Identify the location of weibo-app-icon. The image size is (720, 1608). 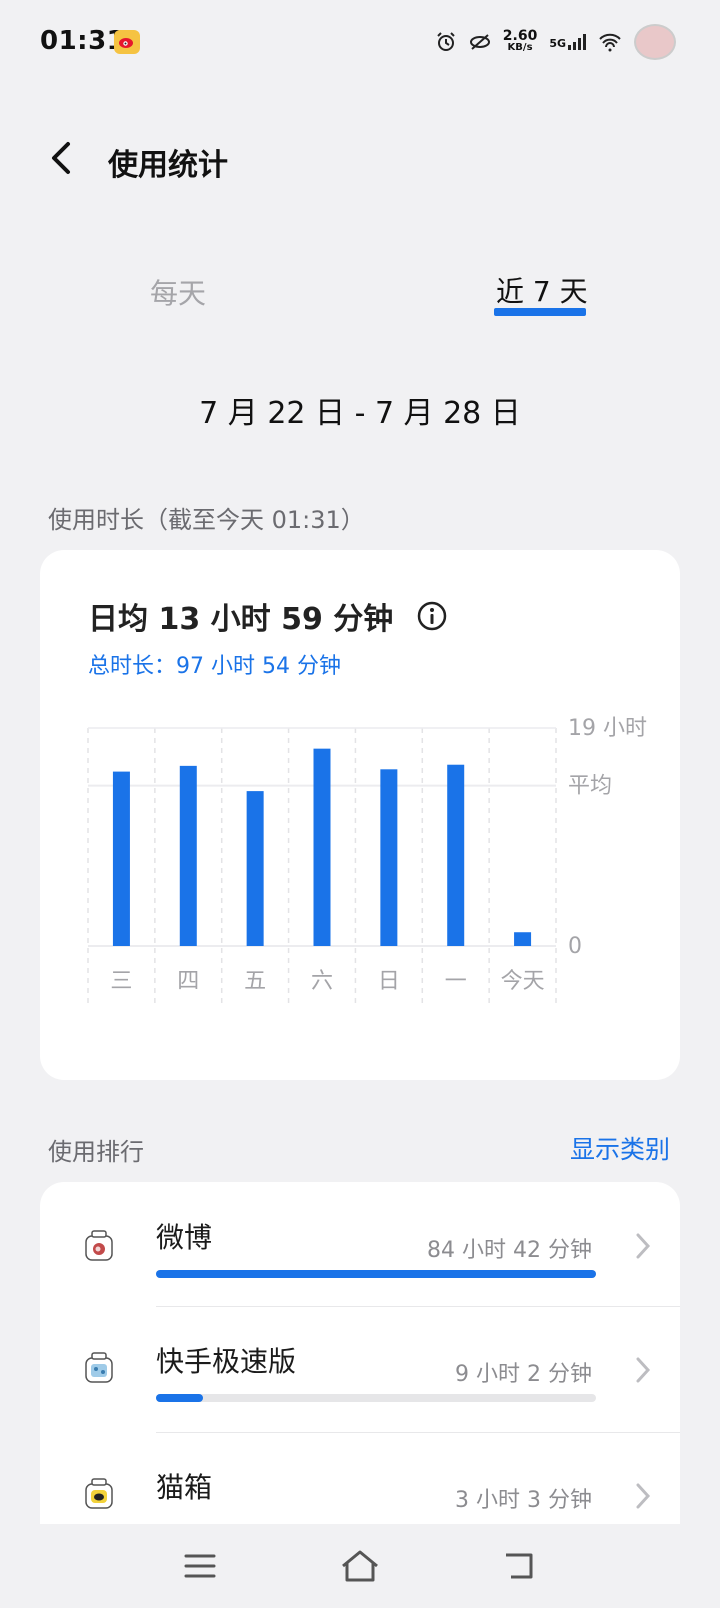
(99, 1245).